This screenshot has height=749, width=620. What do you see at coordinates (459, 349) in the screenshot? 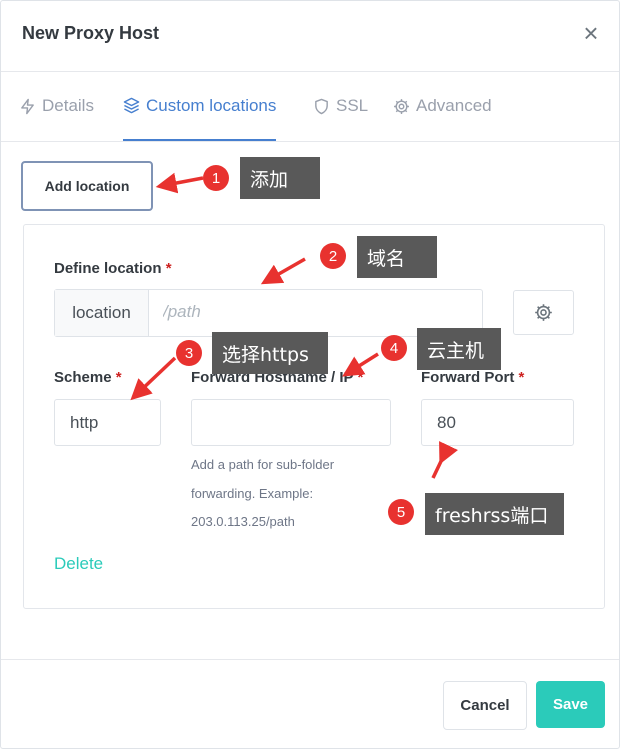
I see `annotation-callout-4: 云主机` at bounding box center [459, 349].